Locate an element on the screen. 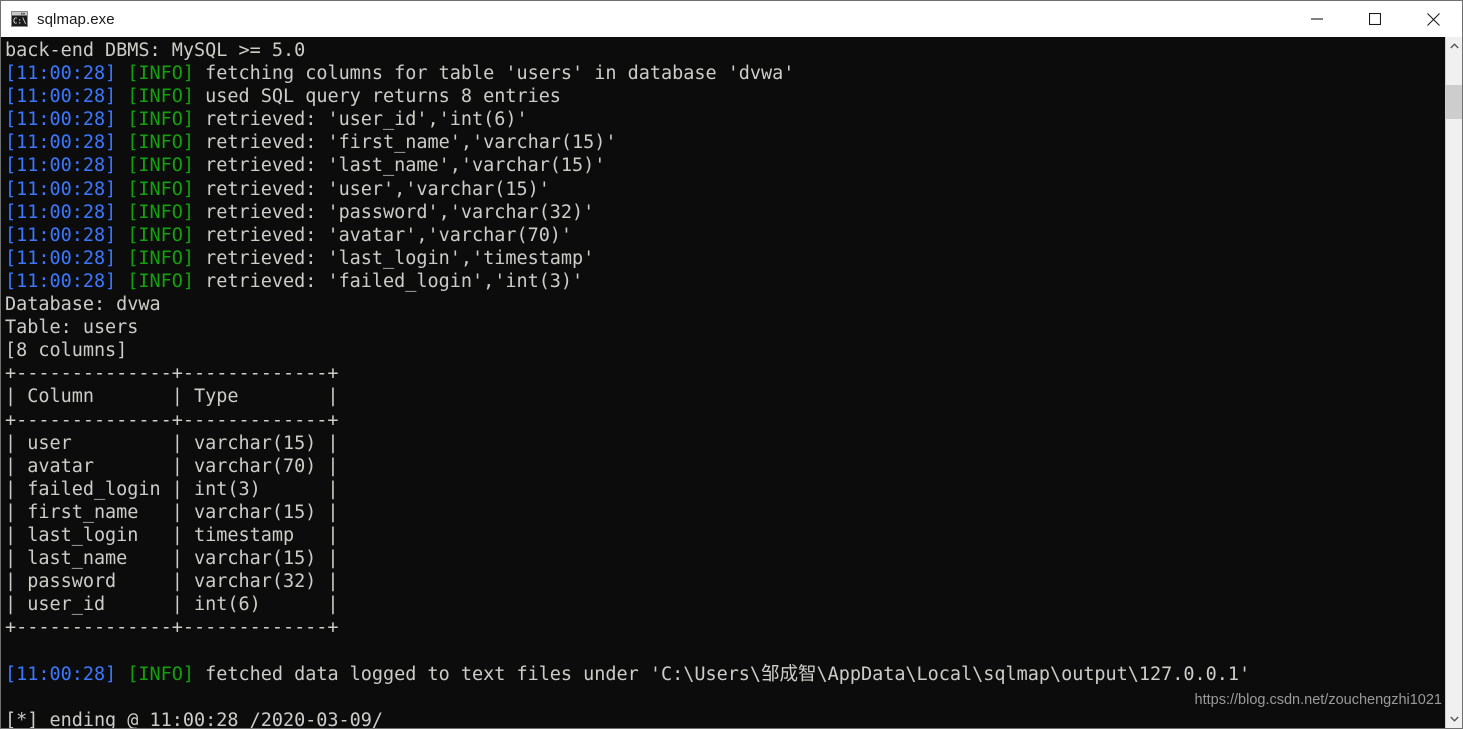 The image size is (1463, 729). terminal-line: | Column | Type | is located at coordinates (172, 397).